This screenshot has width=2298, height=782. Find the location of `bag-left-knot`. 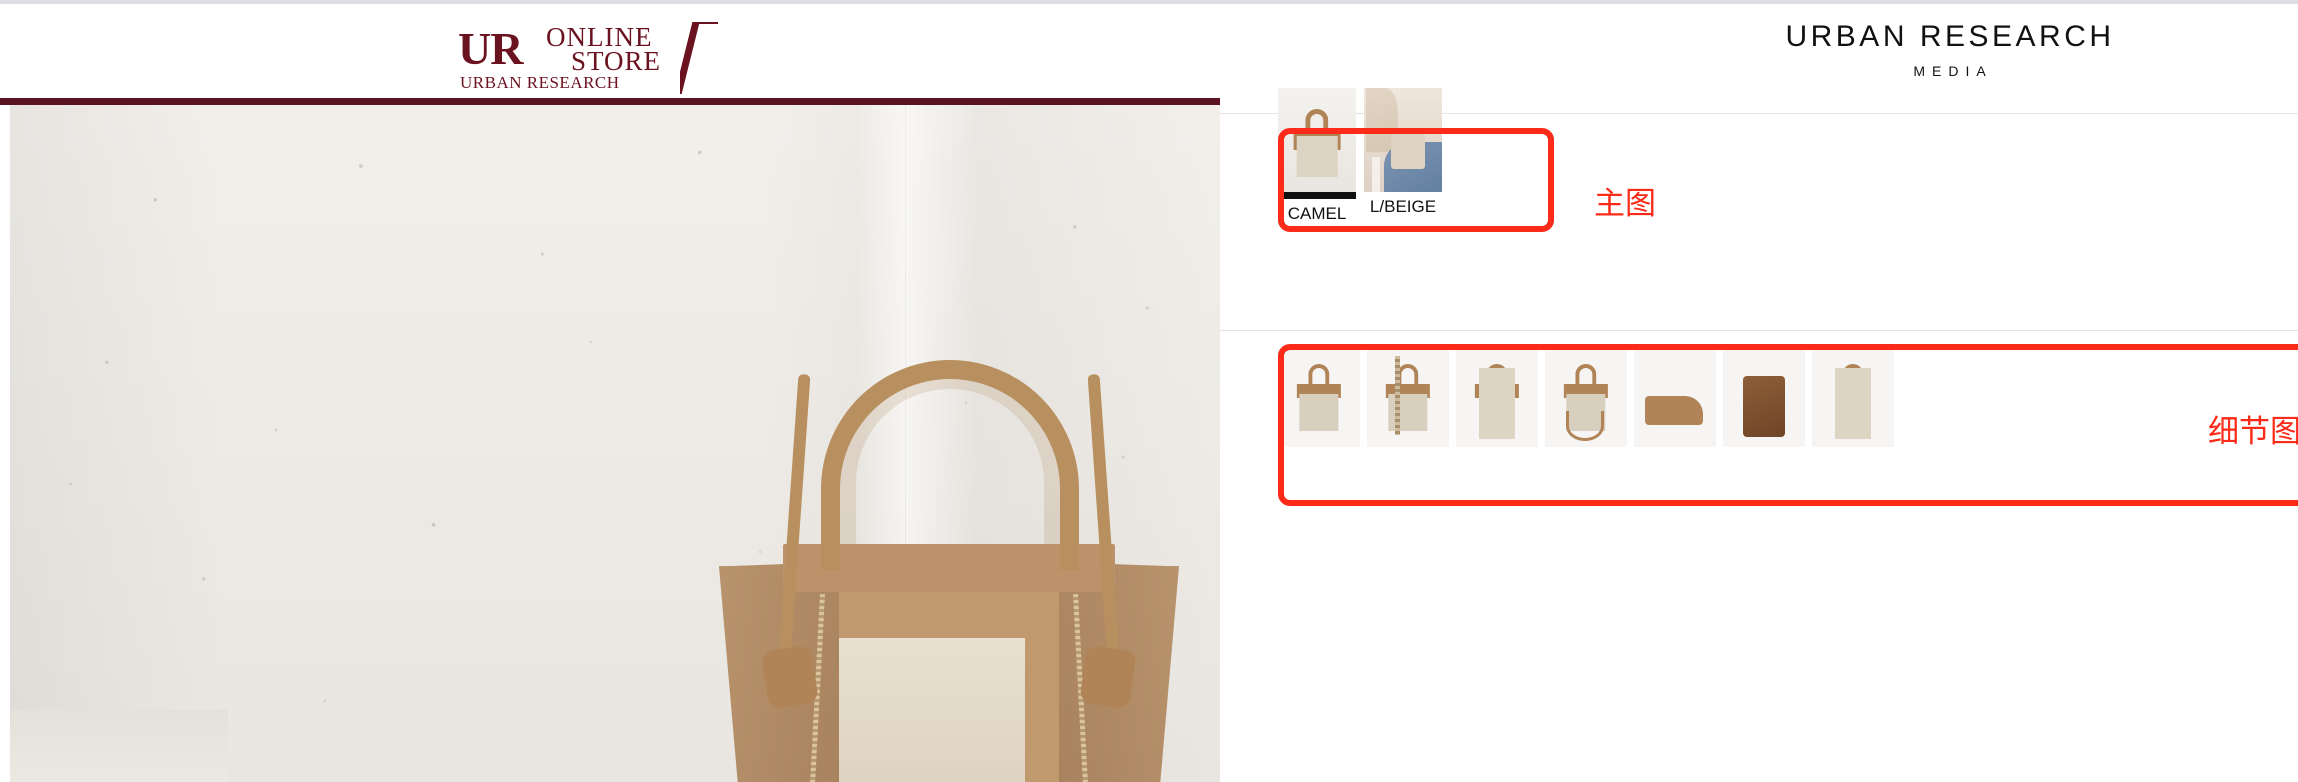

bag-left-knot is located at coordinates (790, 677).